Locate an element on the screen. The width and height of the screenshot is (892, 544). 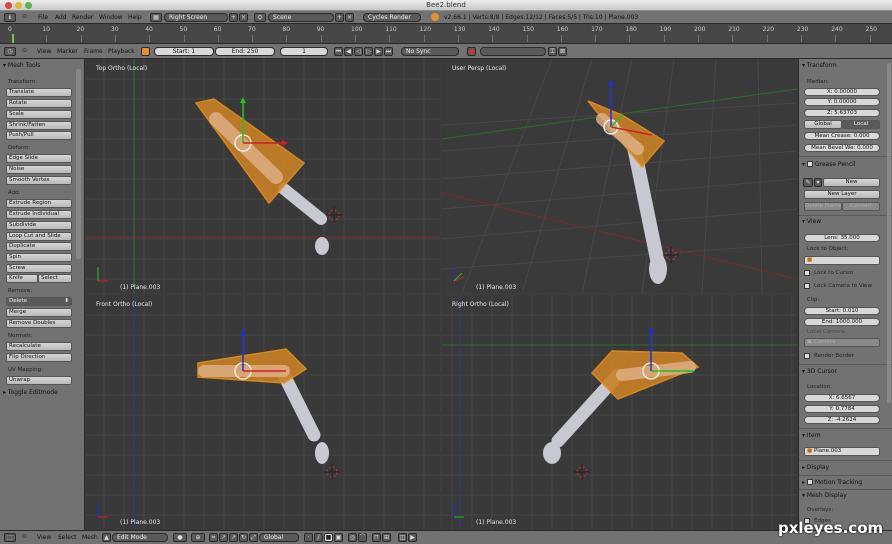
noise-button: Noise is located at coordinates (39, 169).